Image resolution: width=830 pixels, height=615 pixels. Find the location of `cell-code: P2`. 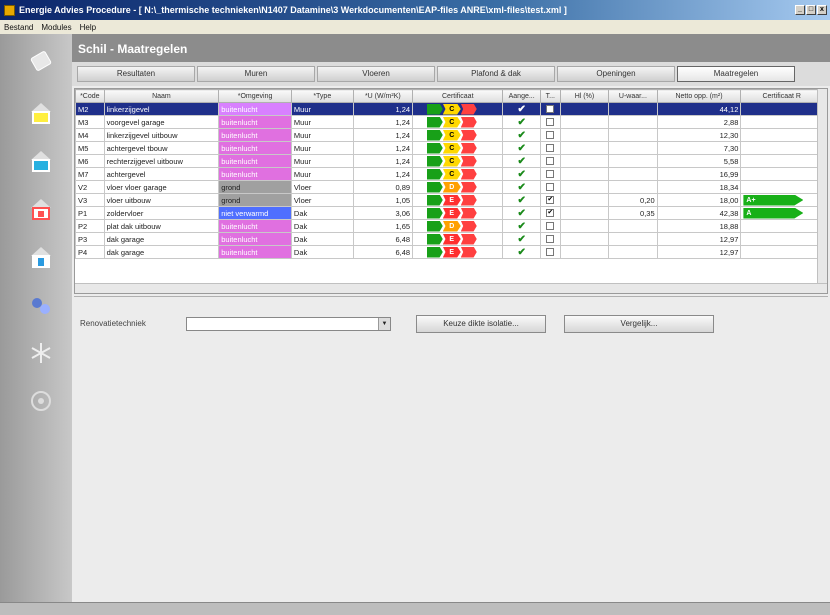

cell-code: P2 is located at coordinates (90, 226).